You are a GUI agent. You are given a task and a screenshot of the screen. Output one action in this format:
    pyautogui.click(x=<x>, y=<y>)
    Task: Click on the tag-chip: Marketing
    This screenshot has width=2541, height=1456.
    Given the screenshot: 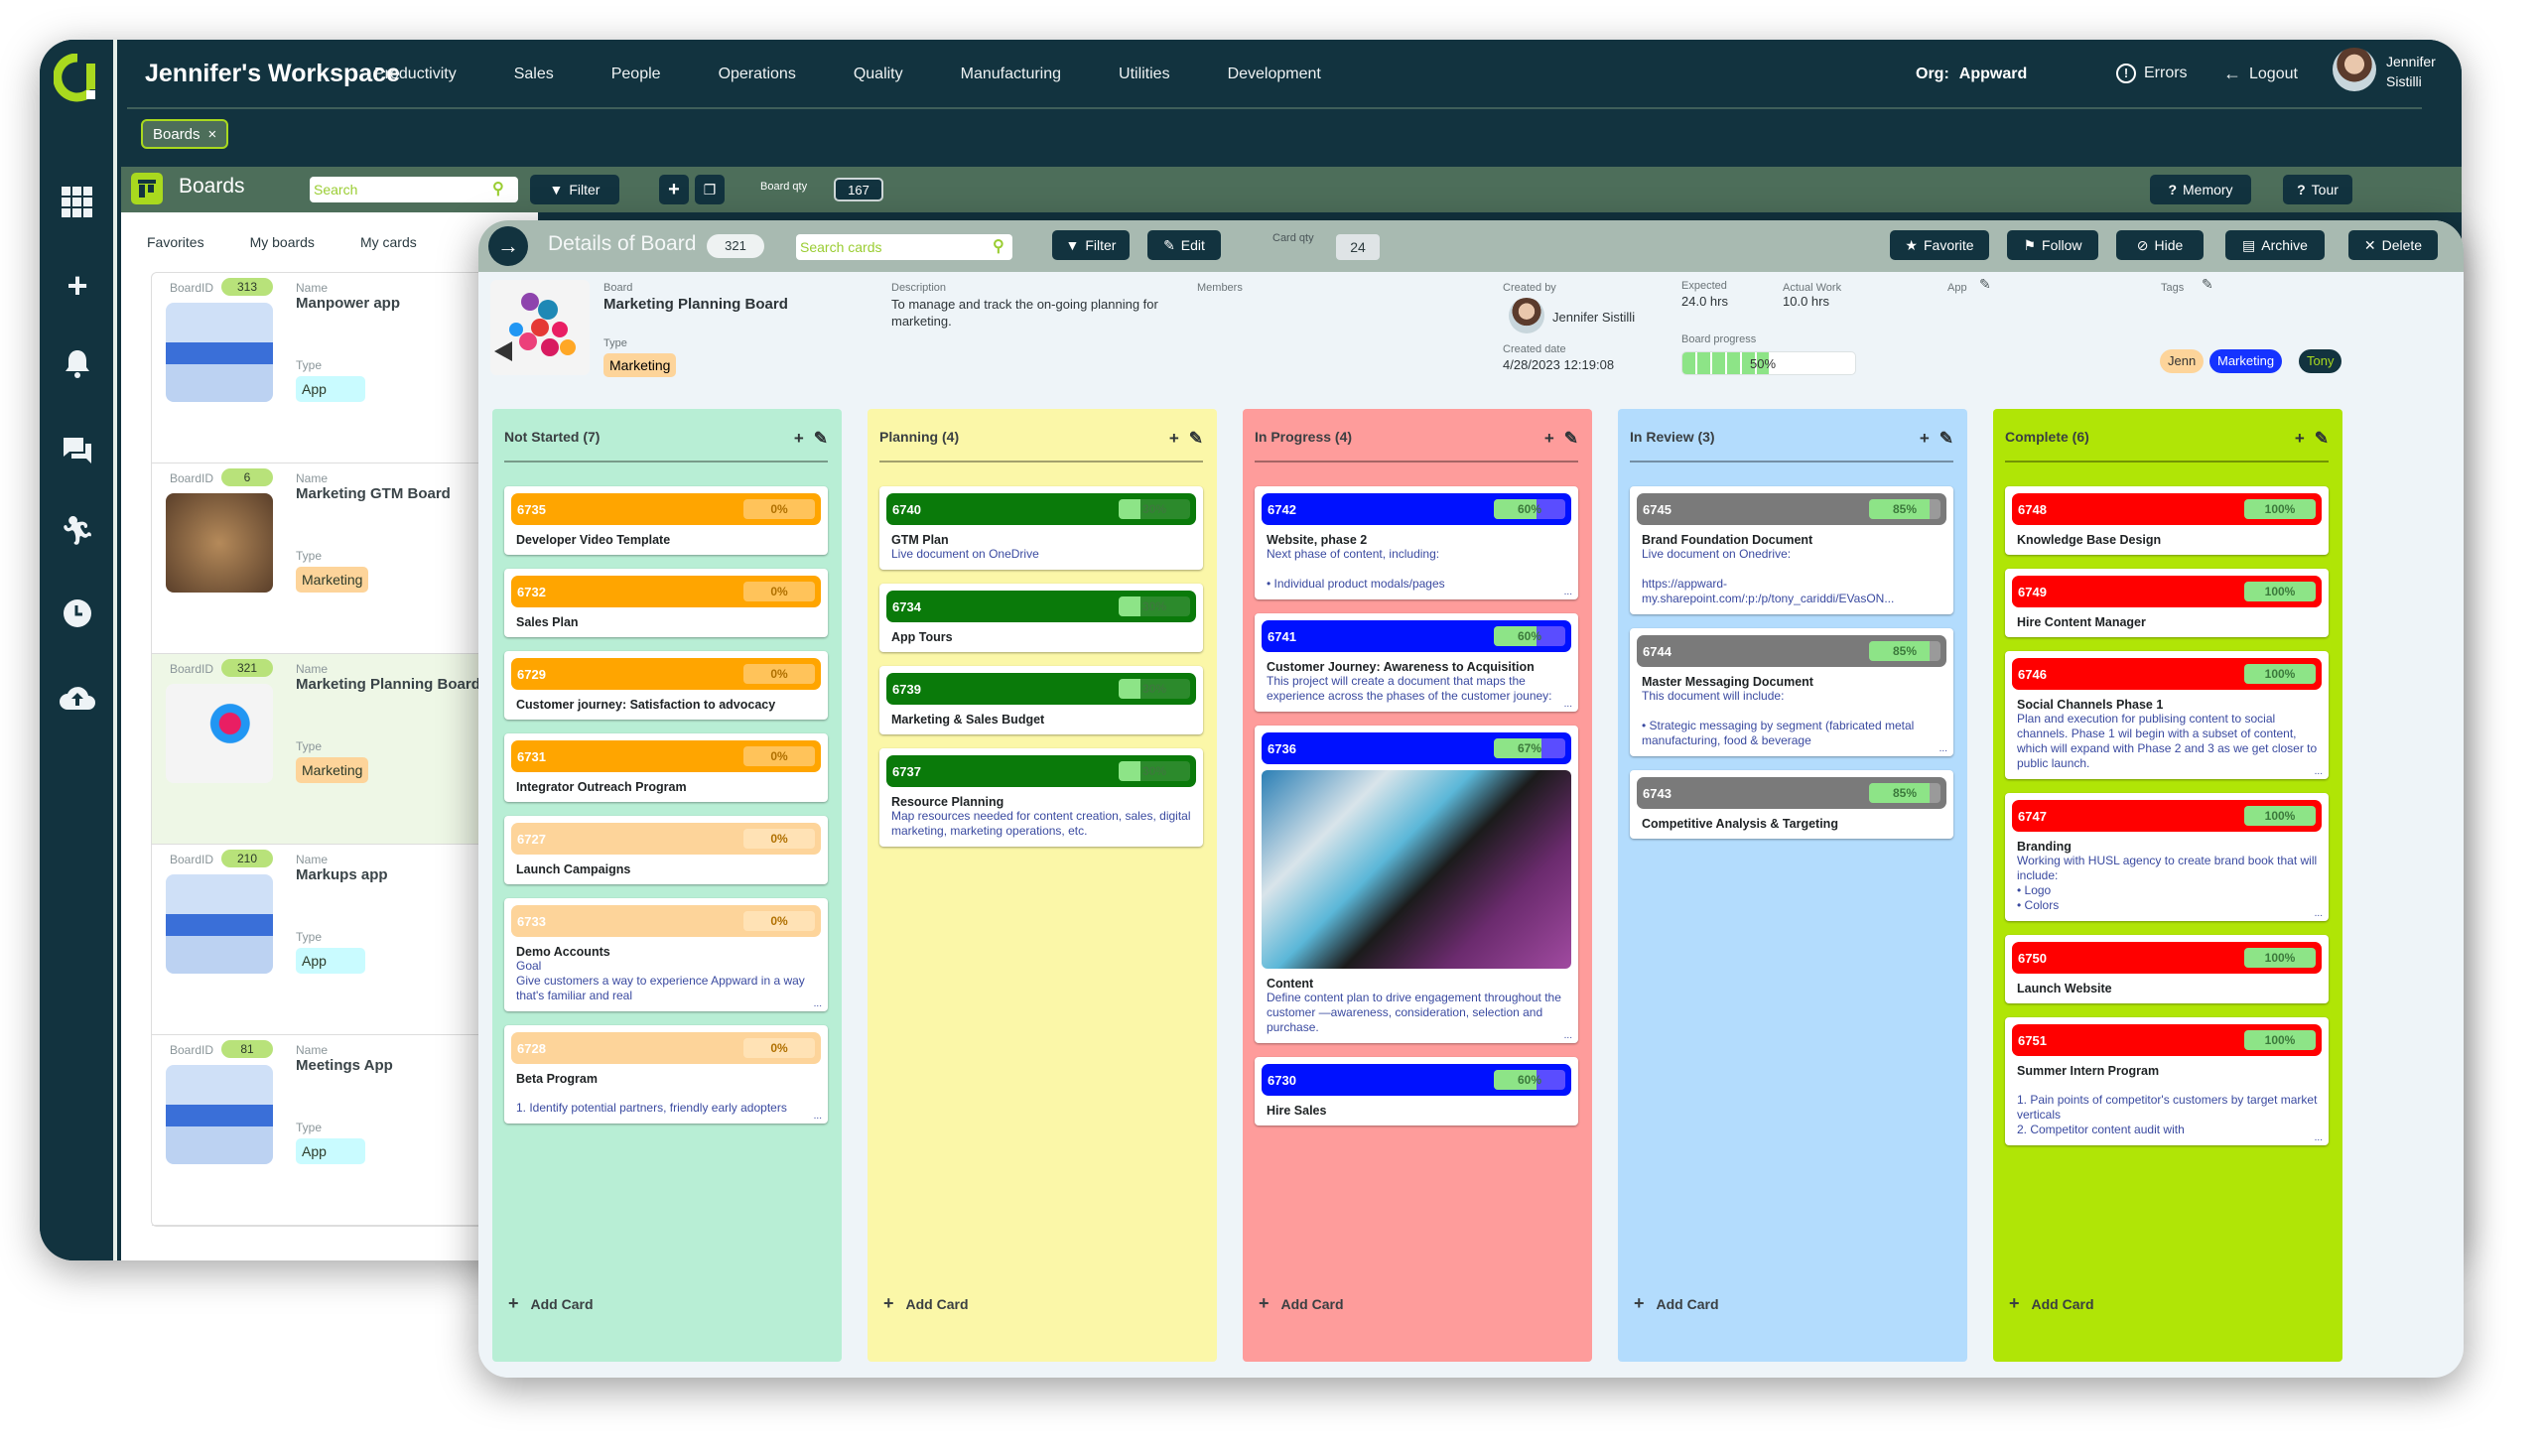 What is the action you would take?
    pyautogui.click(x=2246, y=361)
    